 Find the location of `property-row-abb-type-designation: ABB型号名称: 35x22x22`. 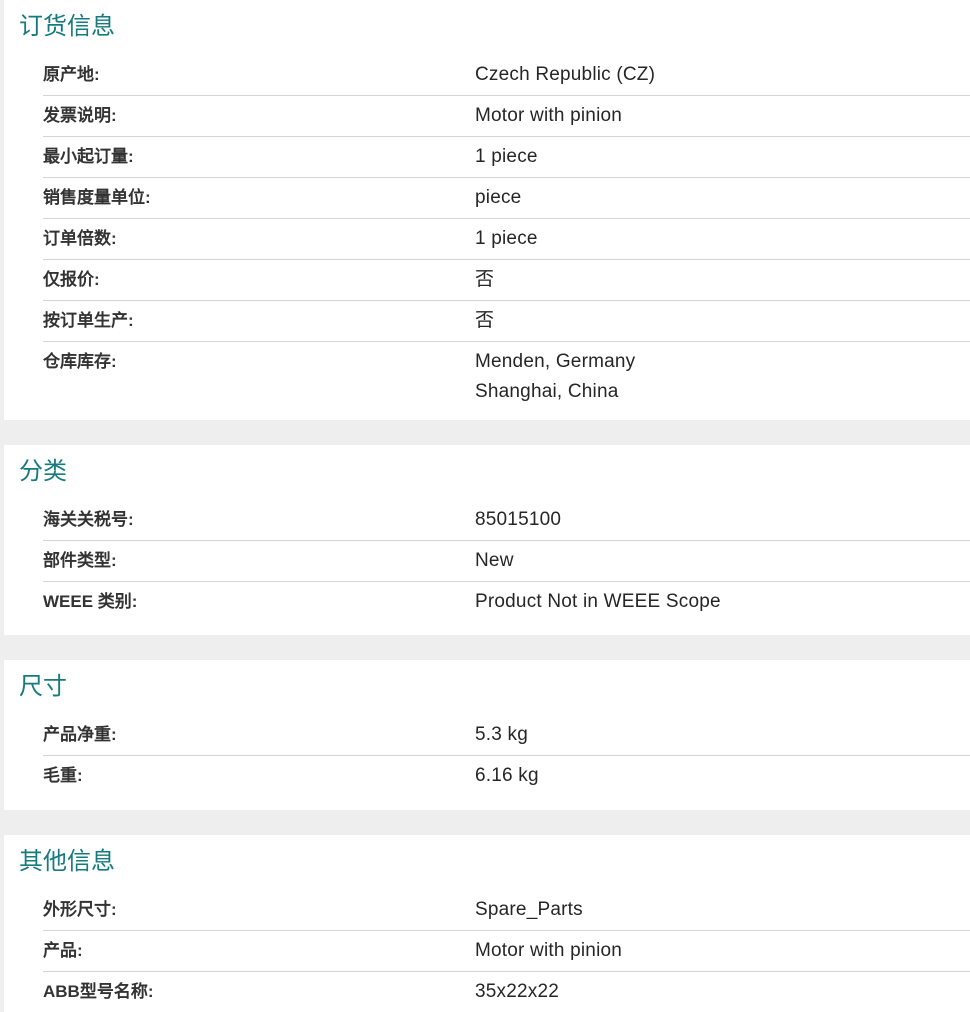

property-row-abb-type-designation: ABB型号名称: 35x22x22 is located at coordinates (506, 992).